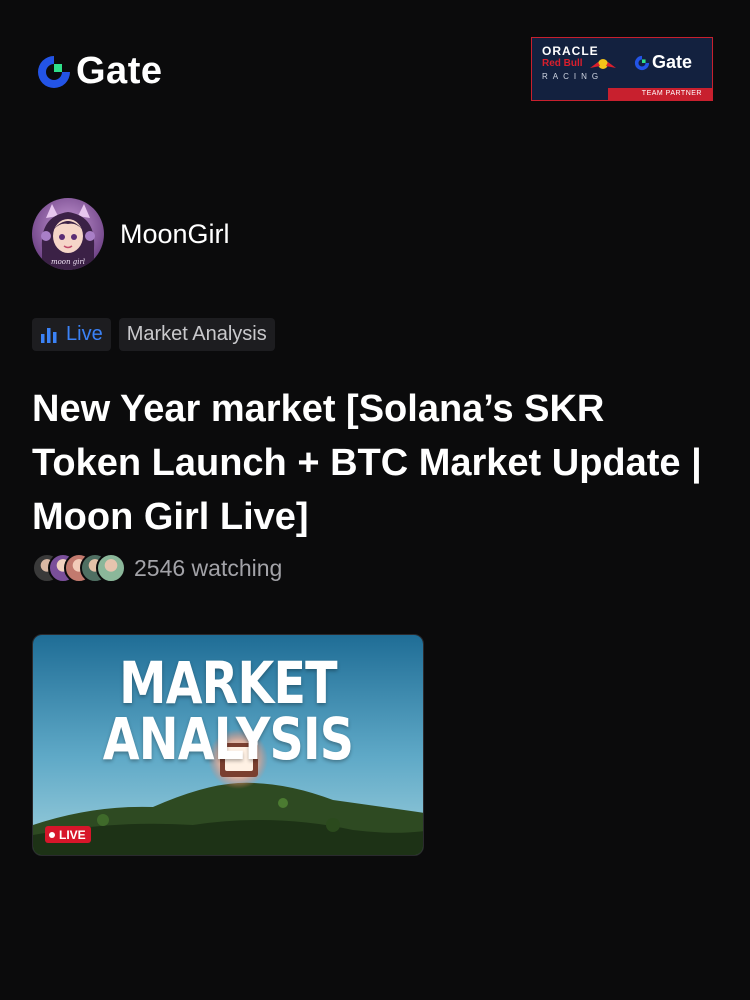 This screenshot has height=1000, width=750. What do you see at coordinates (111, 568) in the screenshot?
I see `viewer-avatar` at bounding box center [111, 568].